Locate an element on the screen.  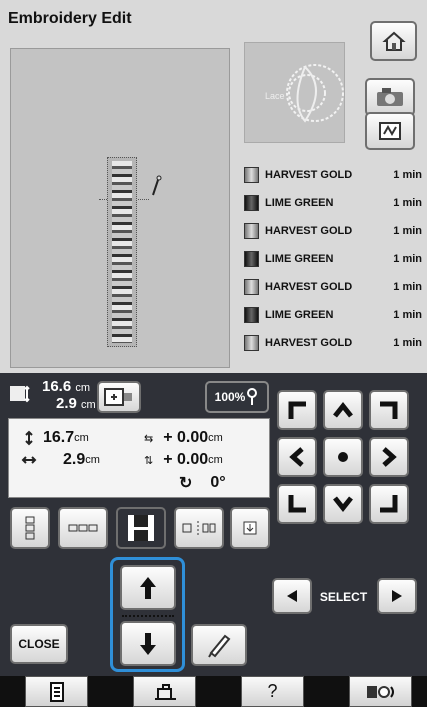
sewing-machine-button is located at coordinates (164, 691).